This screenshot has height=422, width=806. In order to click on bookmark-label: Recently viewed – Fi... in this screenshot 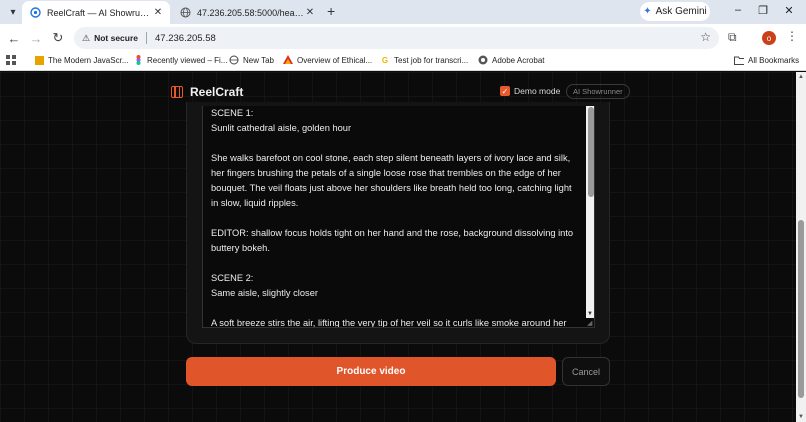, I will do `click(187, 60)`.